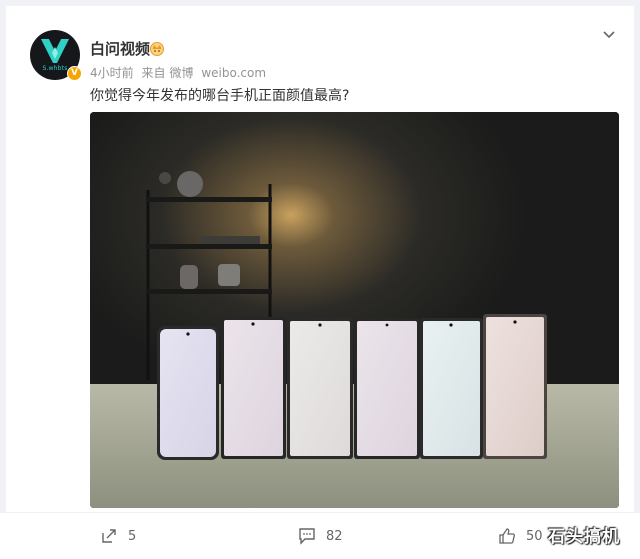 This screenshot has height=559, width=640. I want to click on source-app: 微博, so click(181, 73).